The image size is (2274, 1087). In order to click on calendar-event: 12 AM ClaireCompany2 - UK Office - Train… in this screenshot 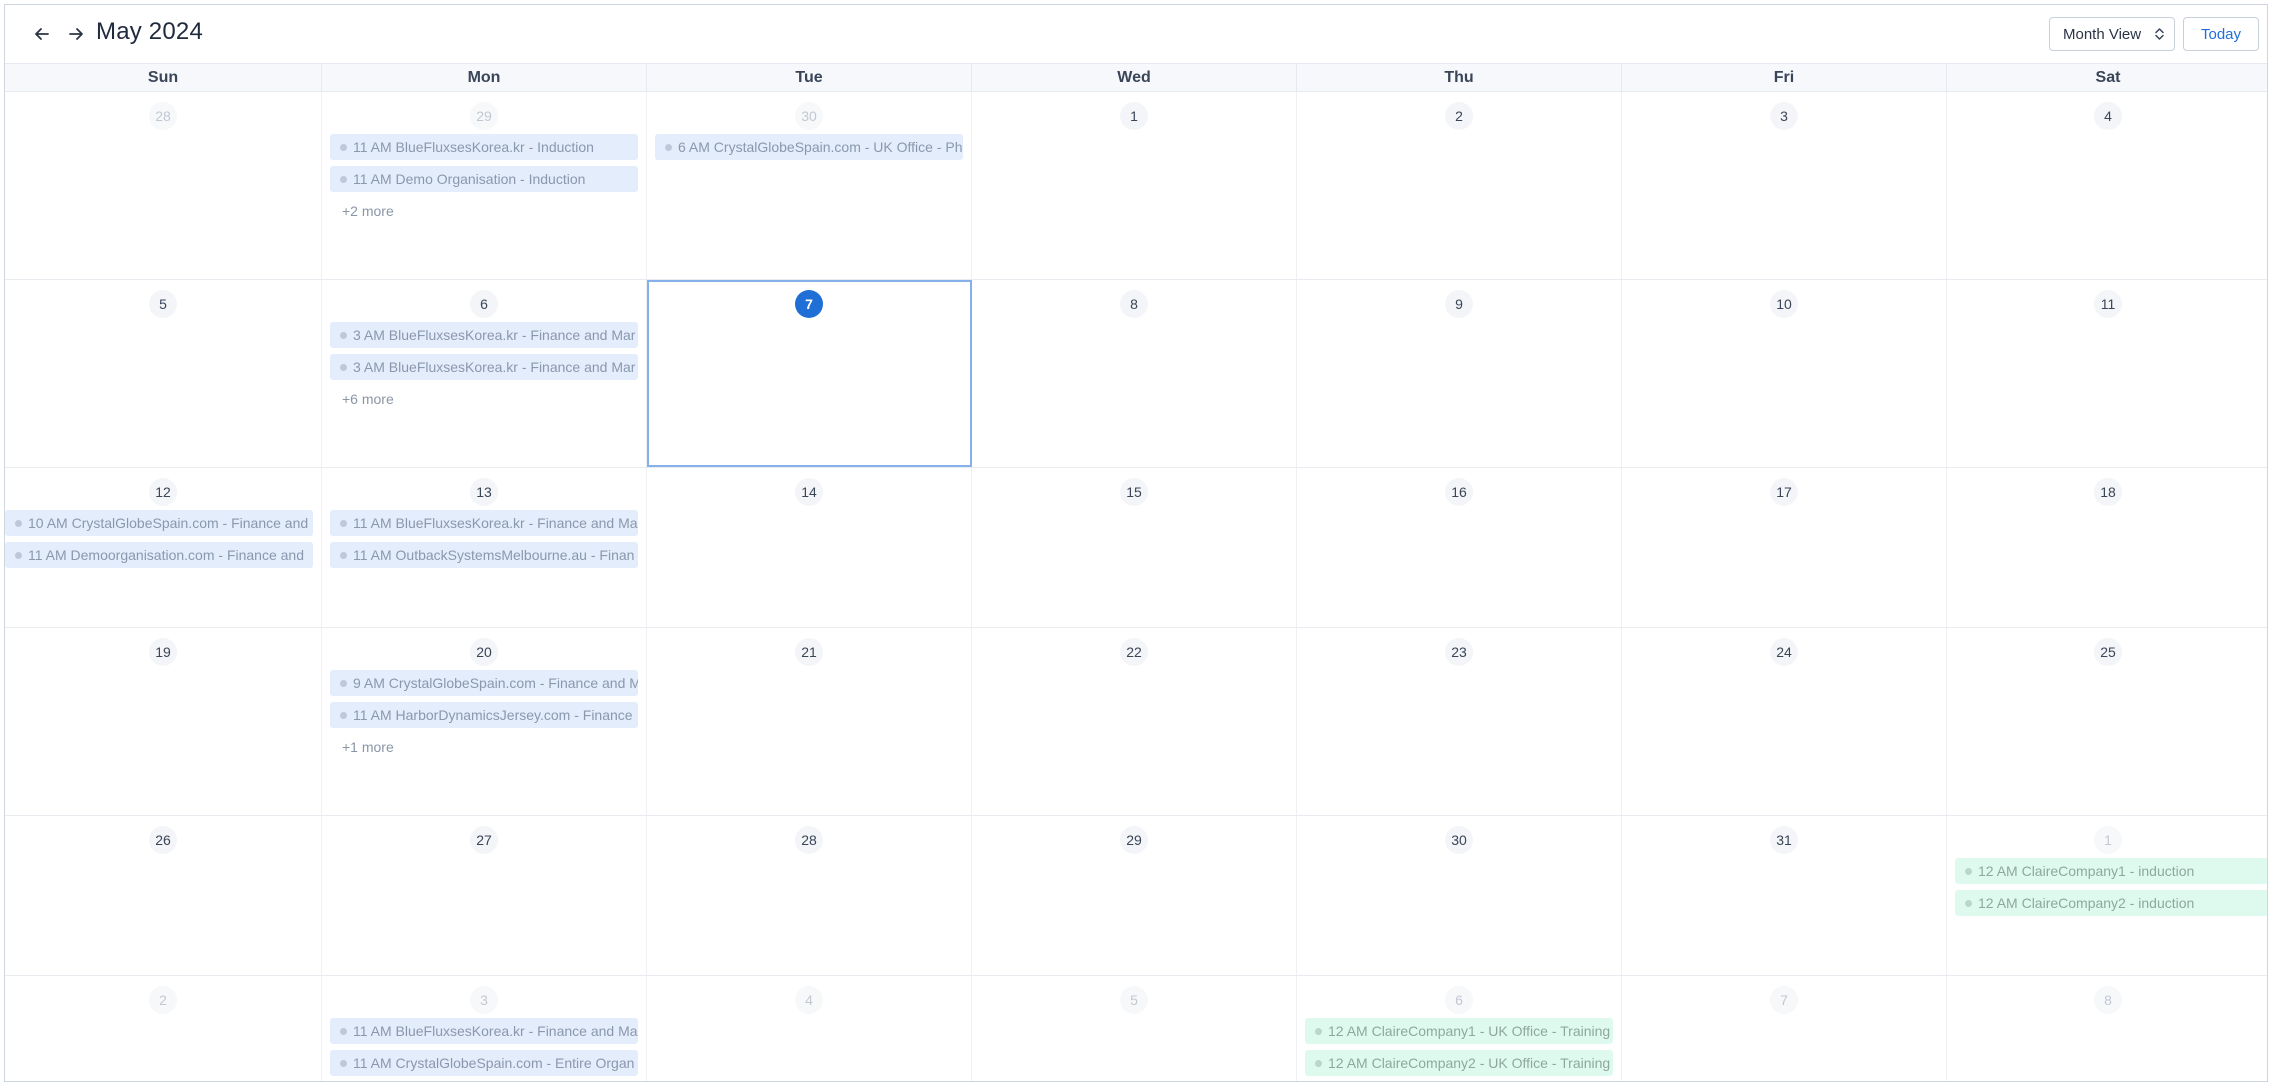, I will do `click(1459, 1063)`.